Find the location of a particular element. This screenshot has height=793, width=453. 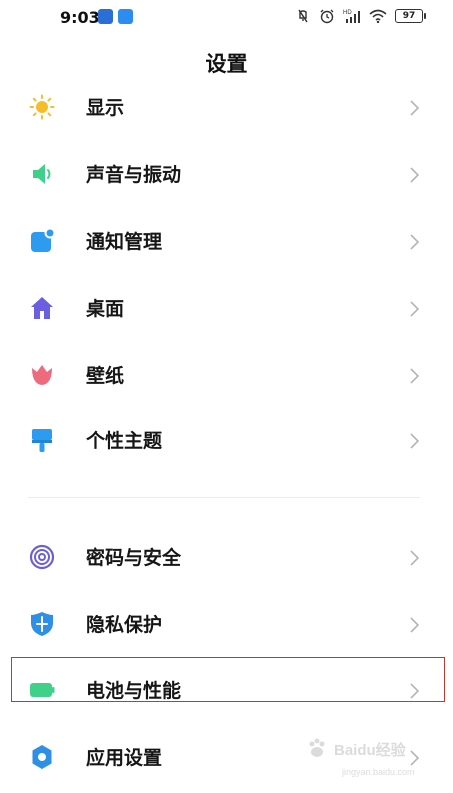

settings-item-label: 个性主题 is located at coordinates (124, 441).